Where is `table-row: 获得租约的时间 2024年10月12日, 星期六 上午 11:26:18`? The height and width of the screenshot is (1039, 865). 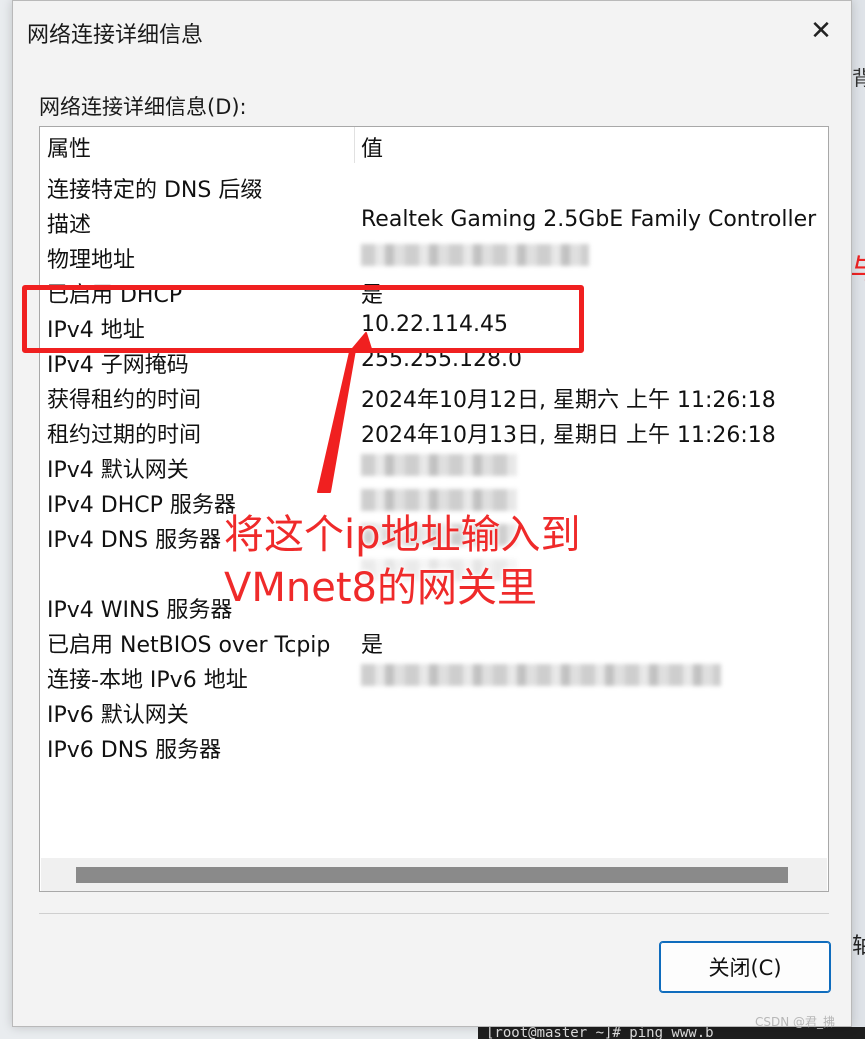
table-row: 获得租约的时间 2024年10月12日, 星期六 上午 11:26:18 is located at coordinates (434, 395).